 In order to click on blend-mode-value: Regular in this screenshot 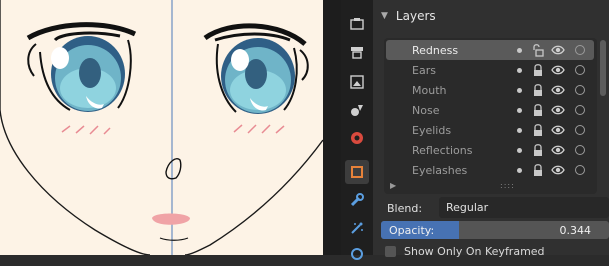, I will do `click(467, 207)`.